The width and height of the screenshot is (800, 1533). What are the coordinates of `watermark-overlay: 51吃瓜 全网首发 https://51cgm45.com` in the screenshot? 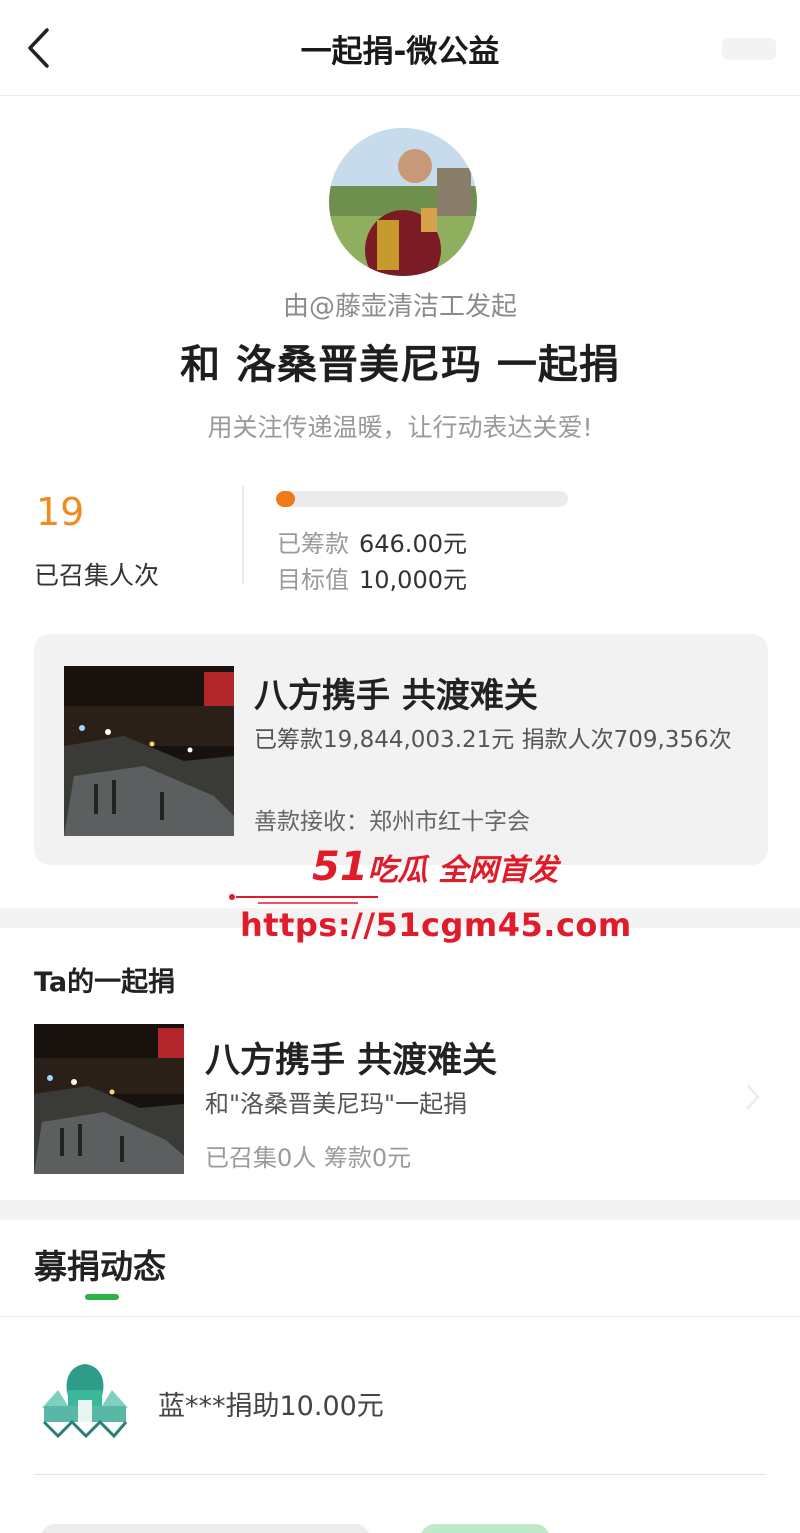 It's located at (429, 896).